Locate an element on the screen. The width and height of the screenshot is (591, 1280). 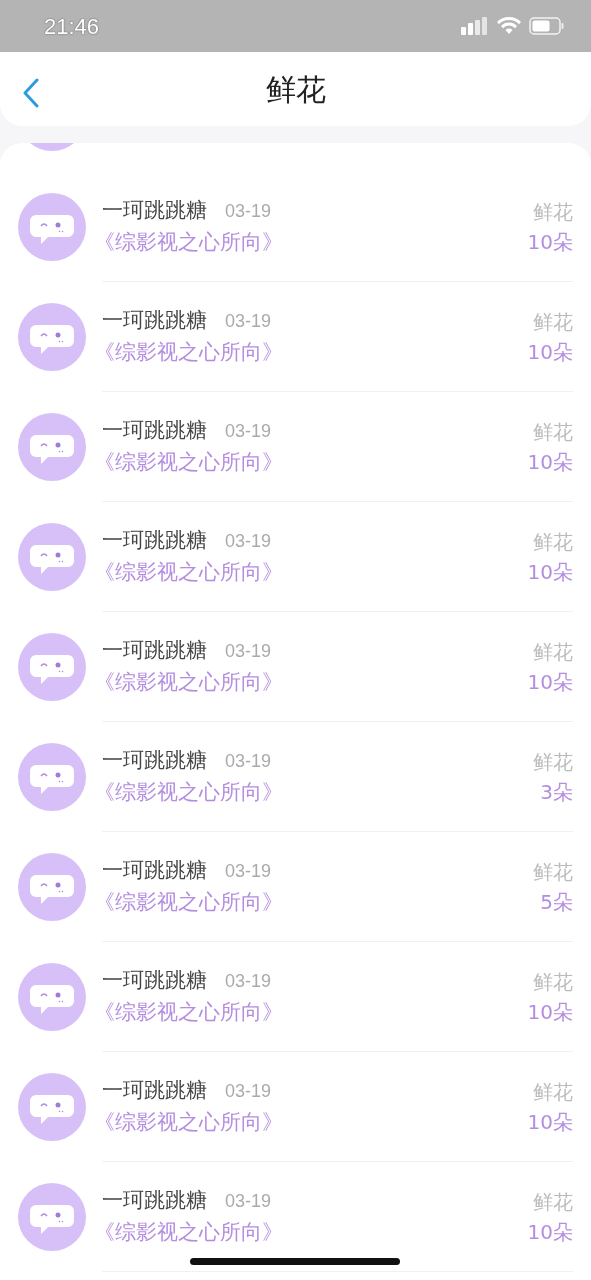
page-title: 鲜花 is located at coordinates (295, 89).